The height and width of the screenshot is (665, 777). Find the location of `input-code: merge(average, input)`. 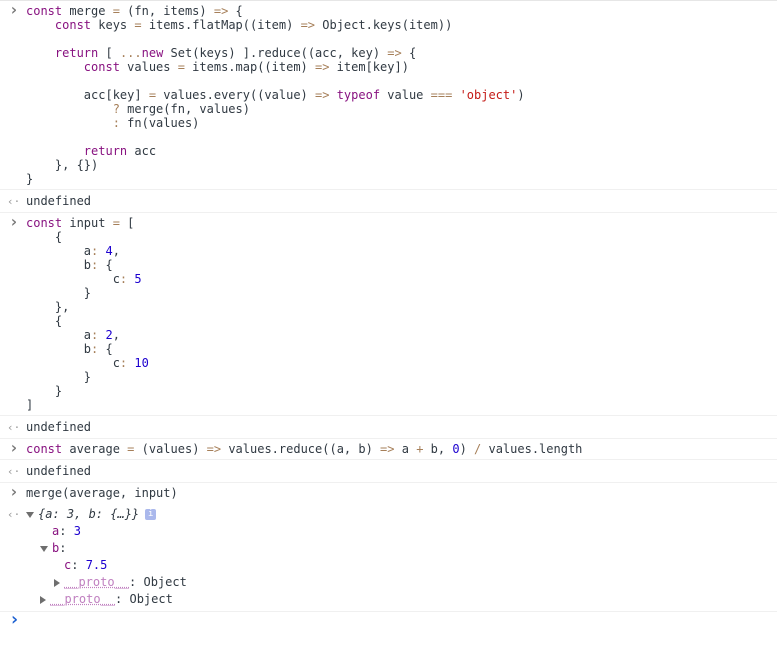

input-code: merge(average, input) is located at coordinates (102, 493).